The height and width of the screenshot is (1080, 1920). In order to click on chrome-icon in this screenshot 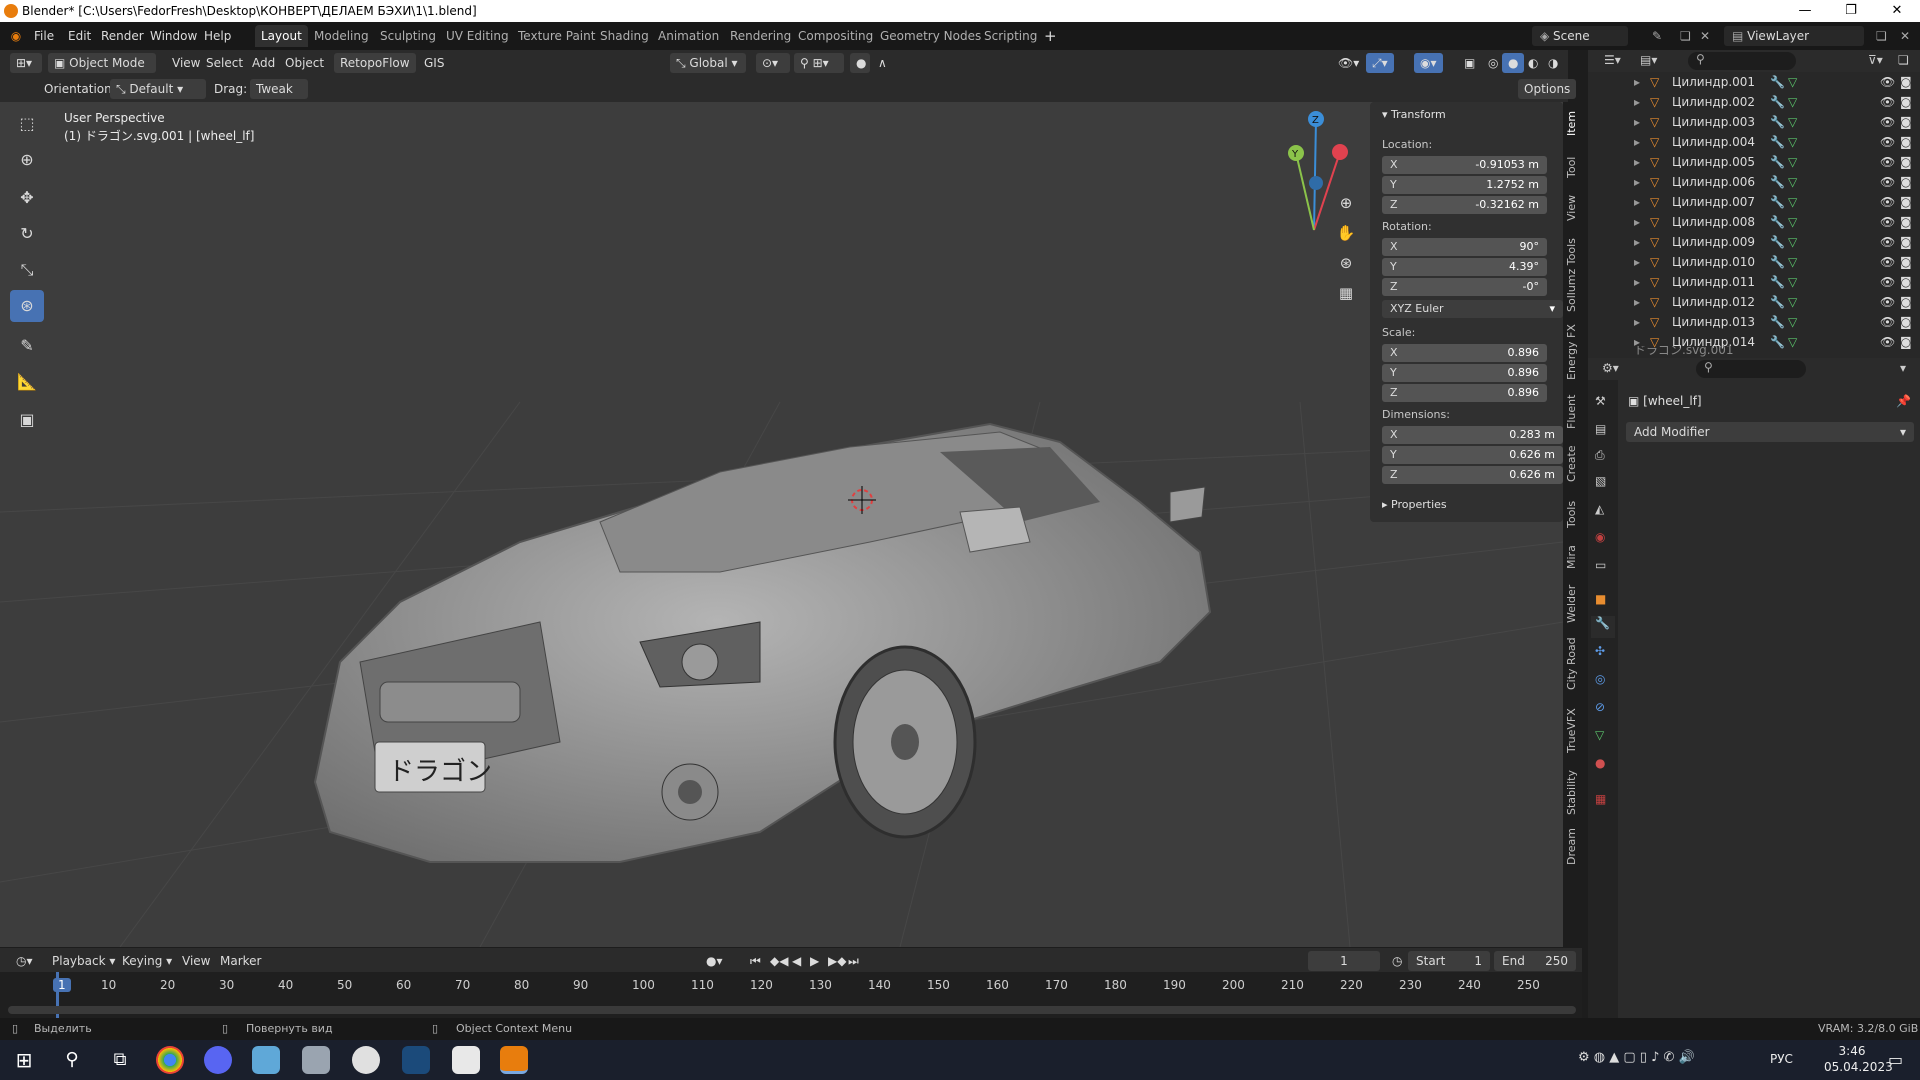, I will do `click(170, 1060)`.